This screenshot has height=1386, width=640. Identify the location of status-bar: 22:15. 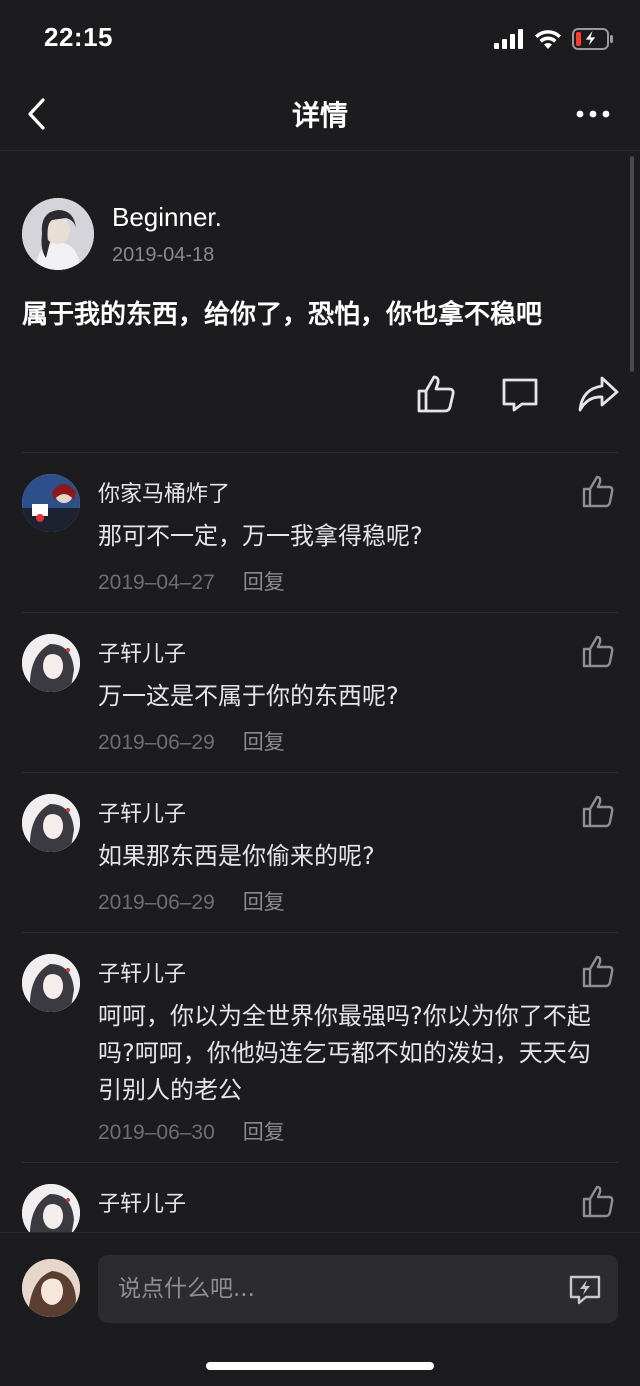
(320, 40).